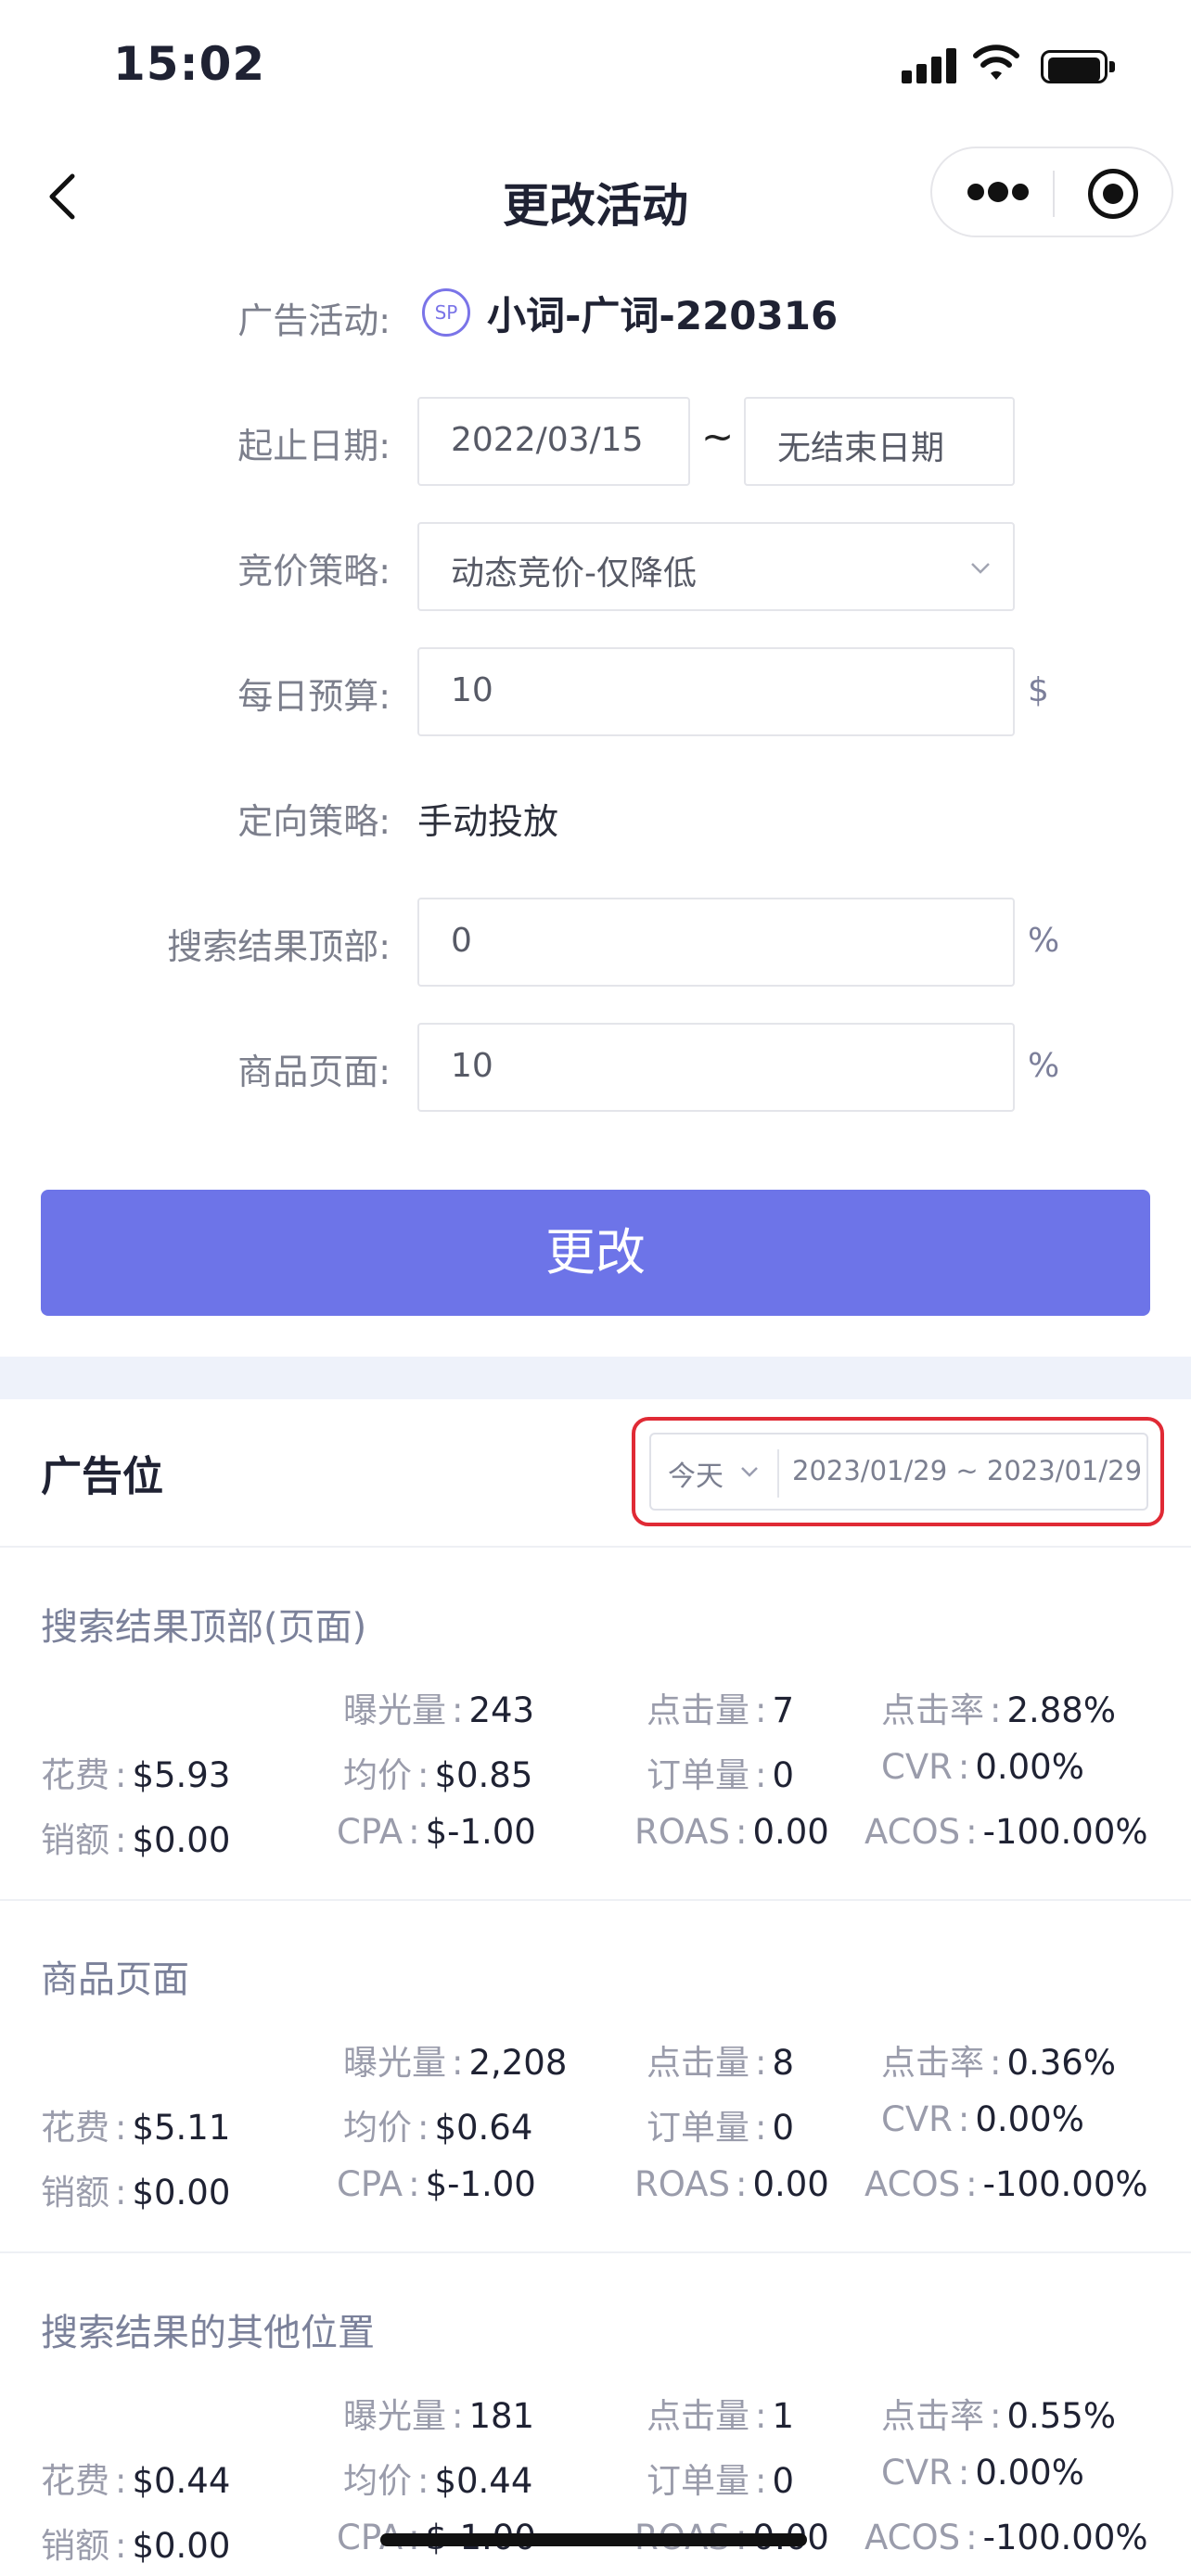  What do you see at coordinates (721, 2416) in the screenshot?
I see `clicks-metric: 点击量:1` at bounding box center [721, 2416].